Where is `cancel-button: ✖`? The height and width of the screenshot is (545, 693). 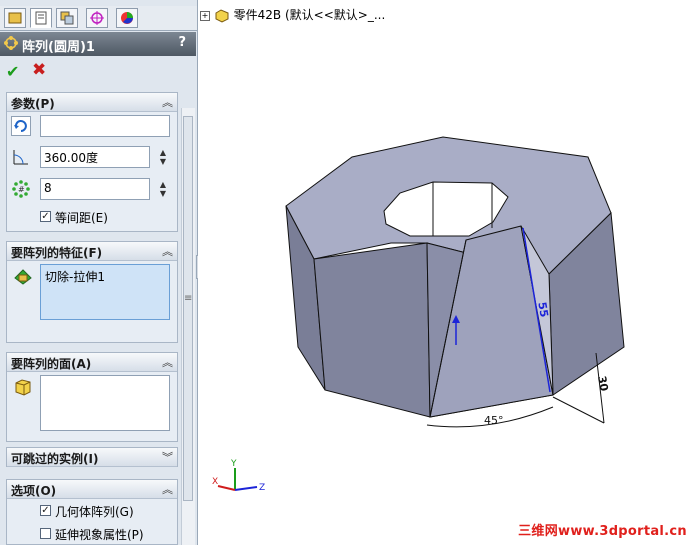
cancel-button: ✖ is located at coordinates (39, 70).